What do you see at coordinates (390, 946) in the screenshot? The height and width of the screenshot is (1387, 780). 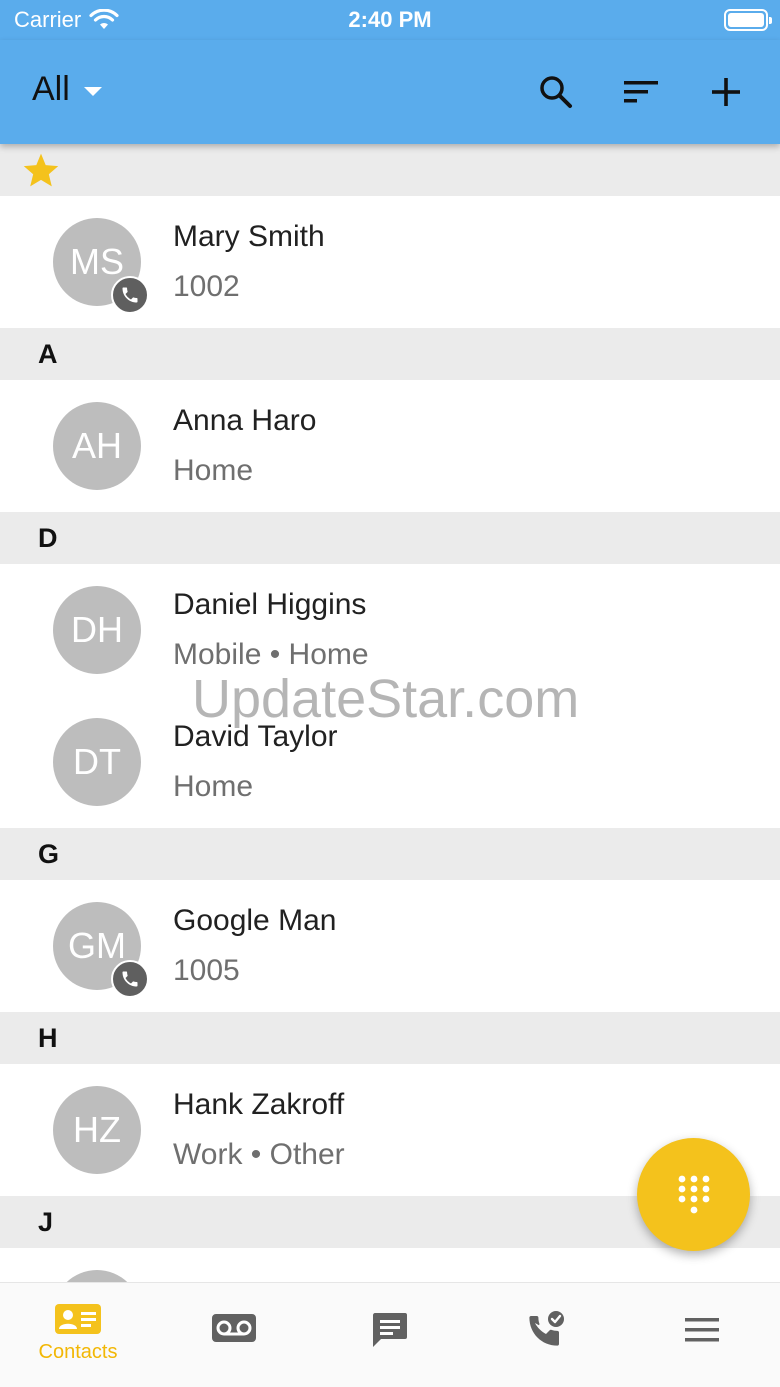 I see `contact-row: GM Google Man 1005` at bounding box center [390, 946].